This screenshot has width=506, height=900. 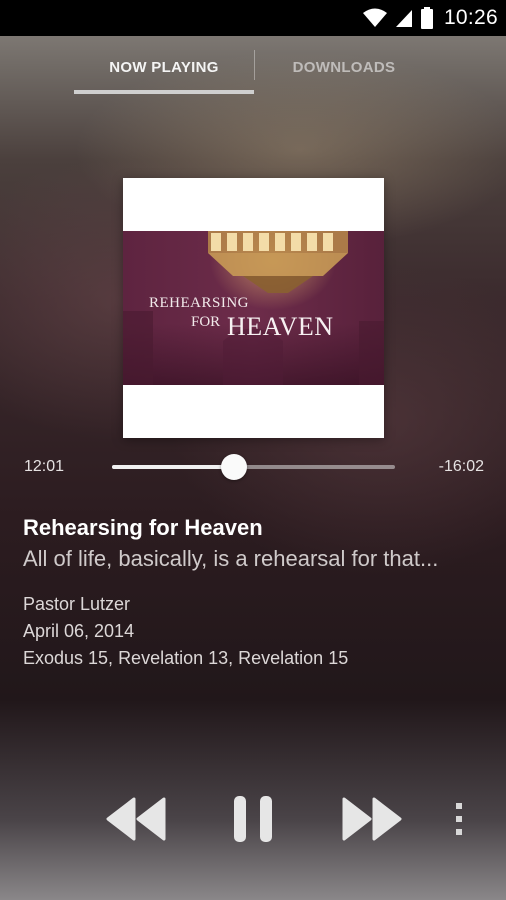 What do you see at coordinates (253, 18) in the screenshot?
I see `status-bar: 10:26` at bounding box center [253, 18].